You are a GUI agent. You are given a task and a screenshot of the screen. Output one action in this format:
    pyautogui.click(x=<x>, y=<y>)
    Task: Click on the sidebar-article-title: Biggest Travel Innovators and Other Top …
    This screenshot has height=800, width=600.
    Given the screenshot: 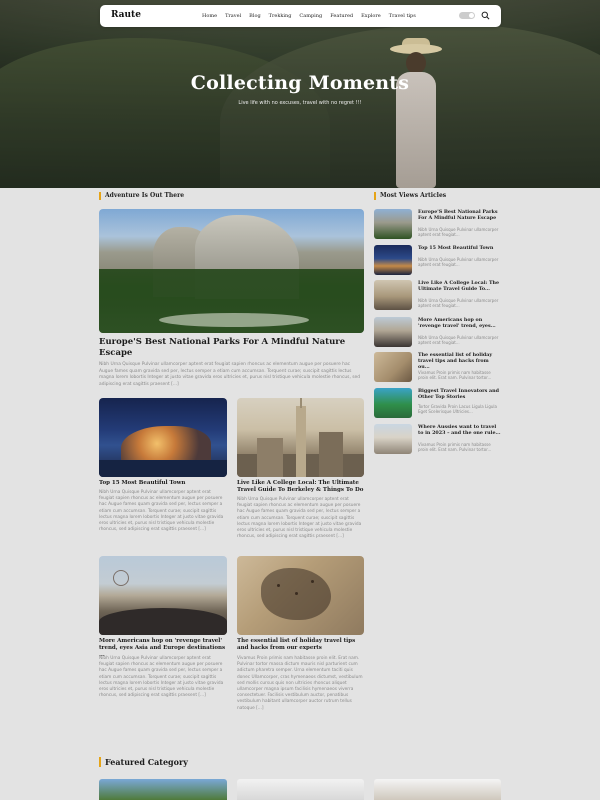 What is the action you would take?
    pyautogui.click(x=459, y=394)
    